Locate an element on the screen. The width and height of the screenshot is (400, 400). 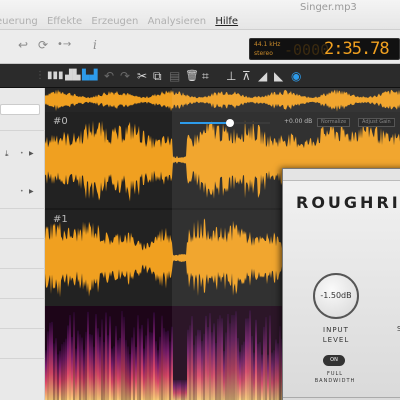
overview-waveform is located at coordinates (222, 100).